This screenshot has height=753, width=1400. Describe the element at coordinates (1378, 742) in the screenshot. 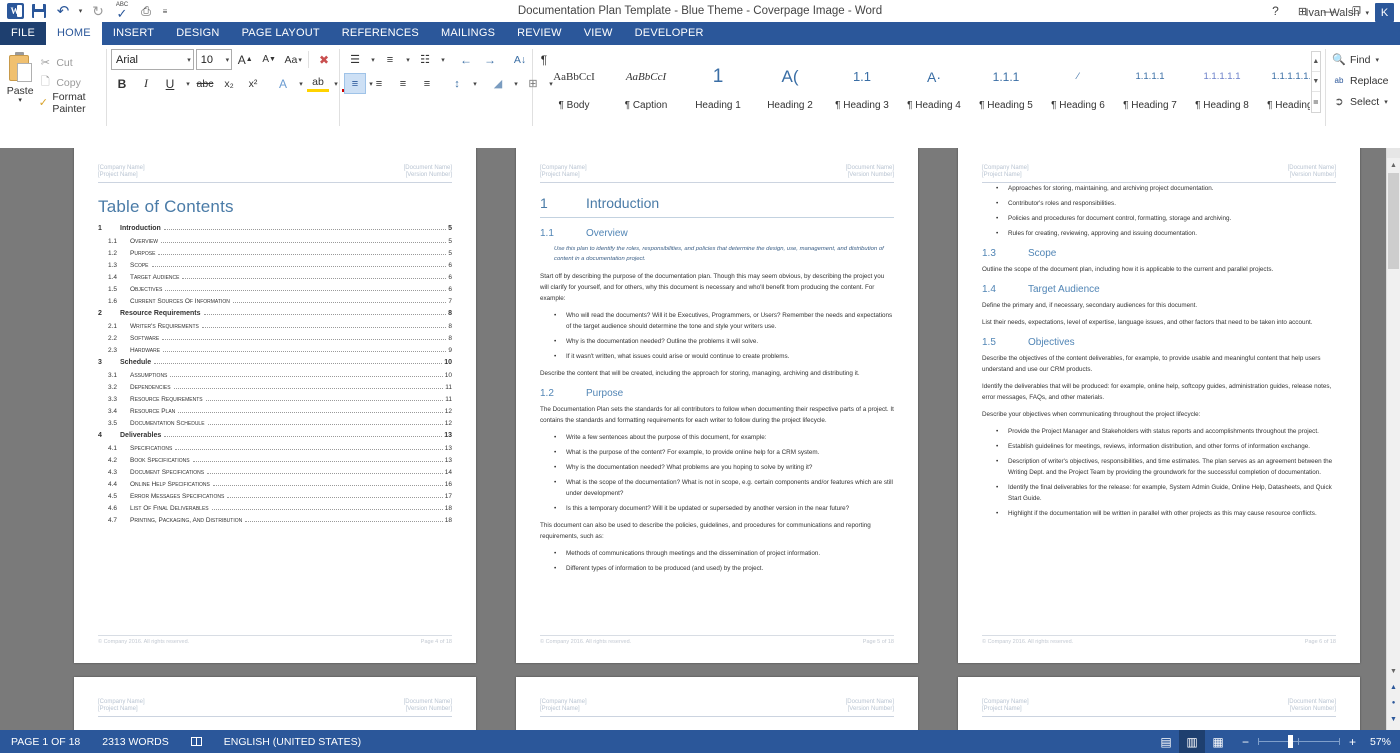

I see `zoom-level-label: 57%` at that location.